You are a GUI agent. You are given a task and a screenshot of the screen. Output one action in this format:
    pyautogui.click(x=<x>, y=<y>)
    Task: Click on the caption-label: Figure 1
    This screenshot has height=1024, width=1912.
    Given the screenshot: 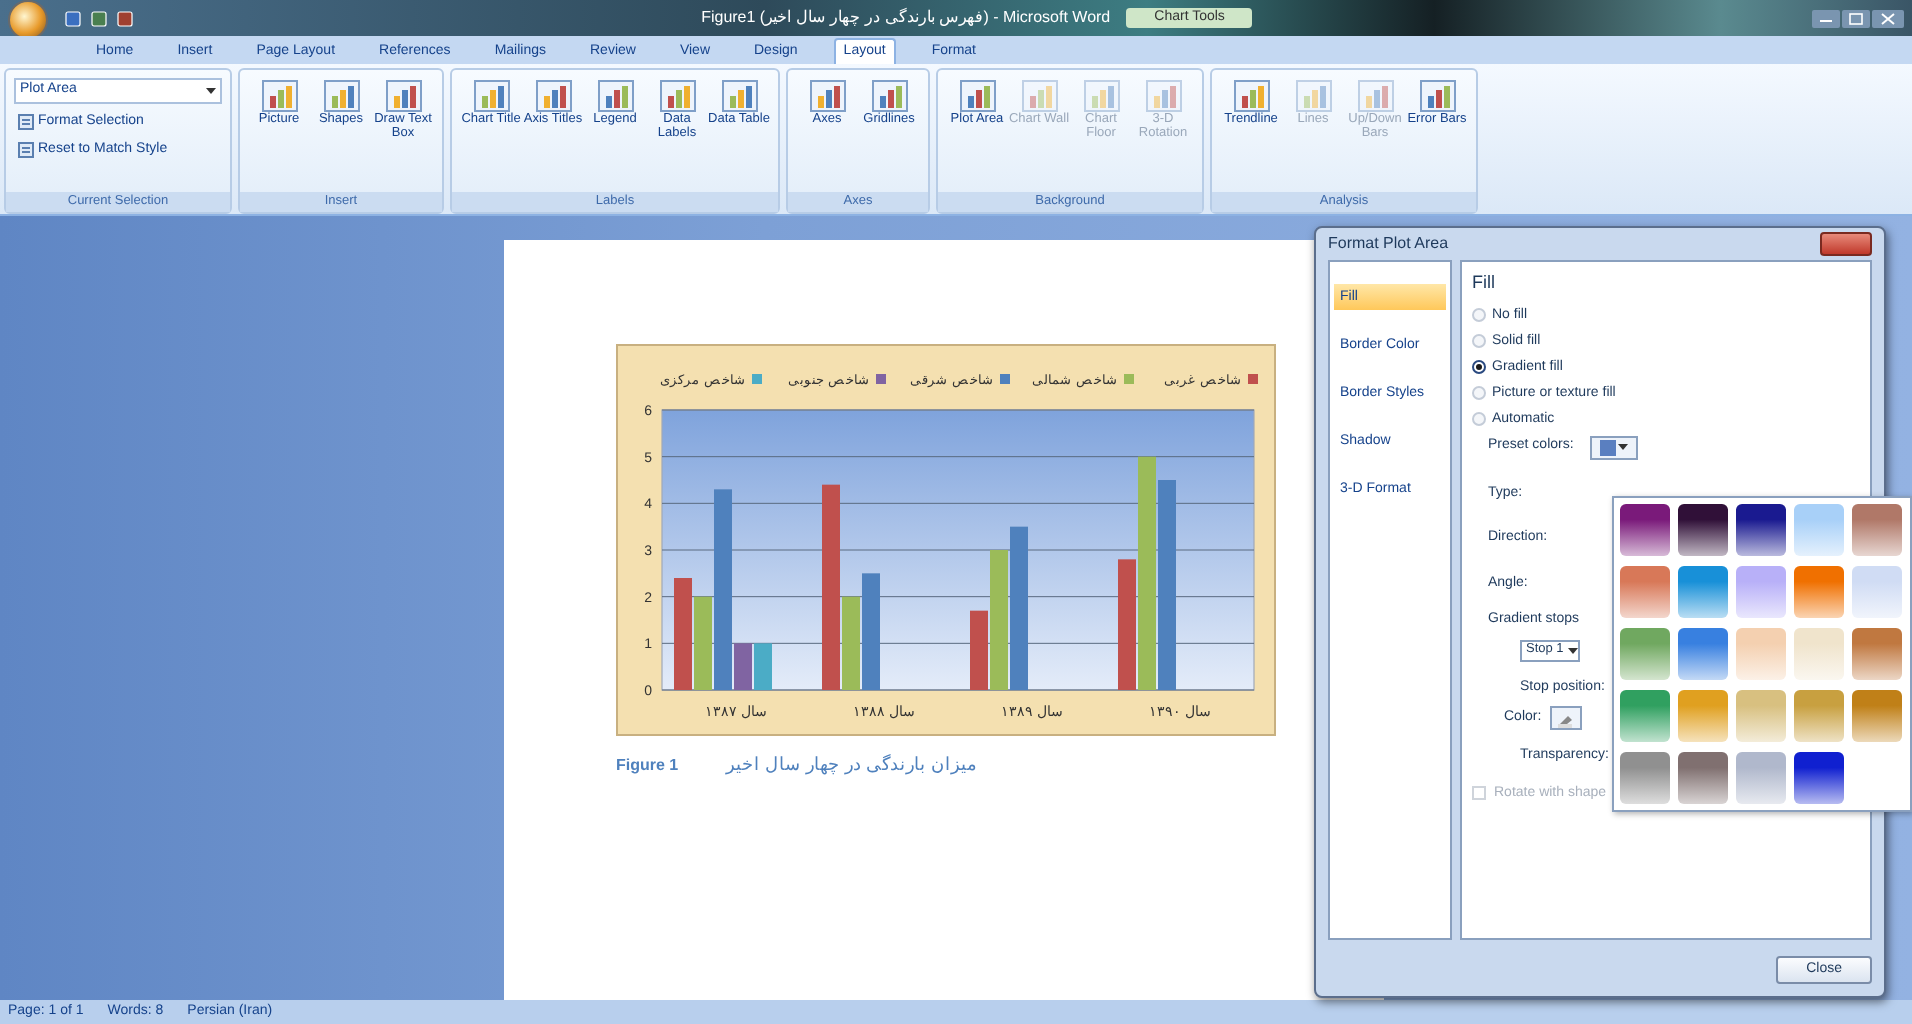 What is the action you would take?
    pyautogui.click(x=647, y=765)
    